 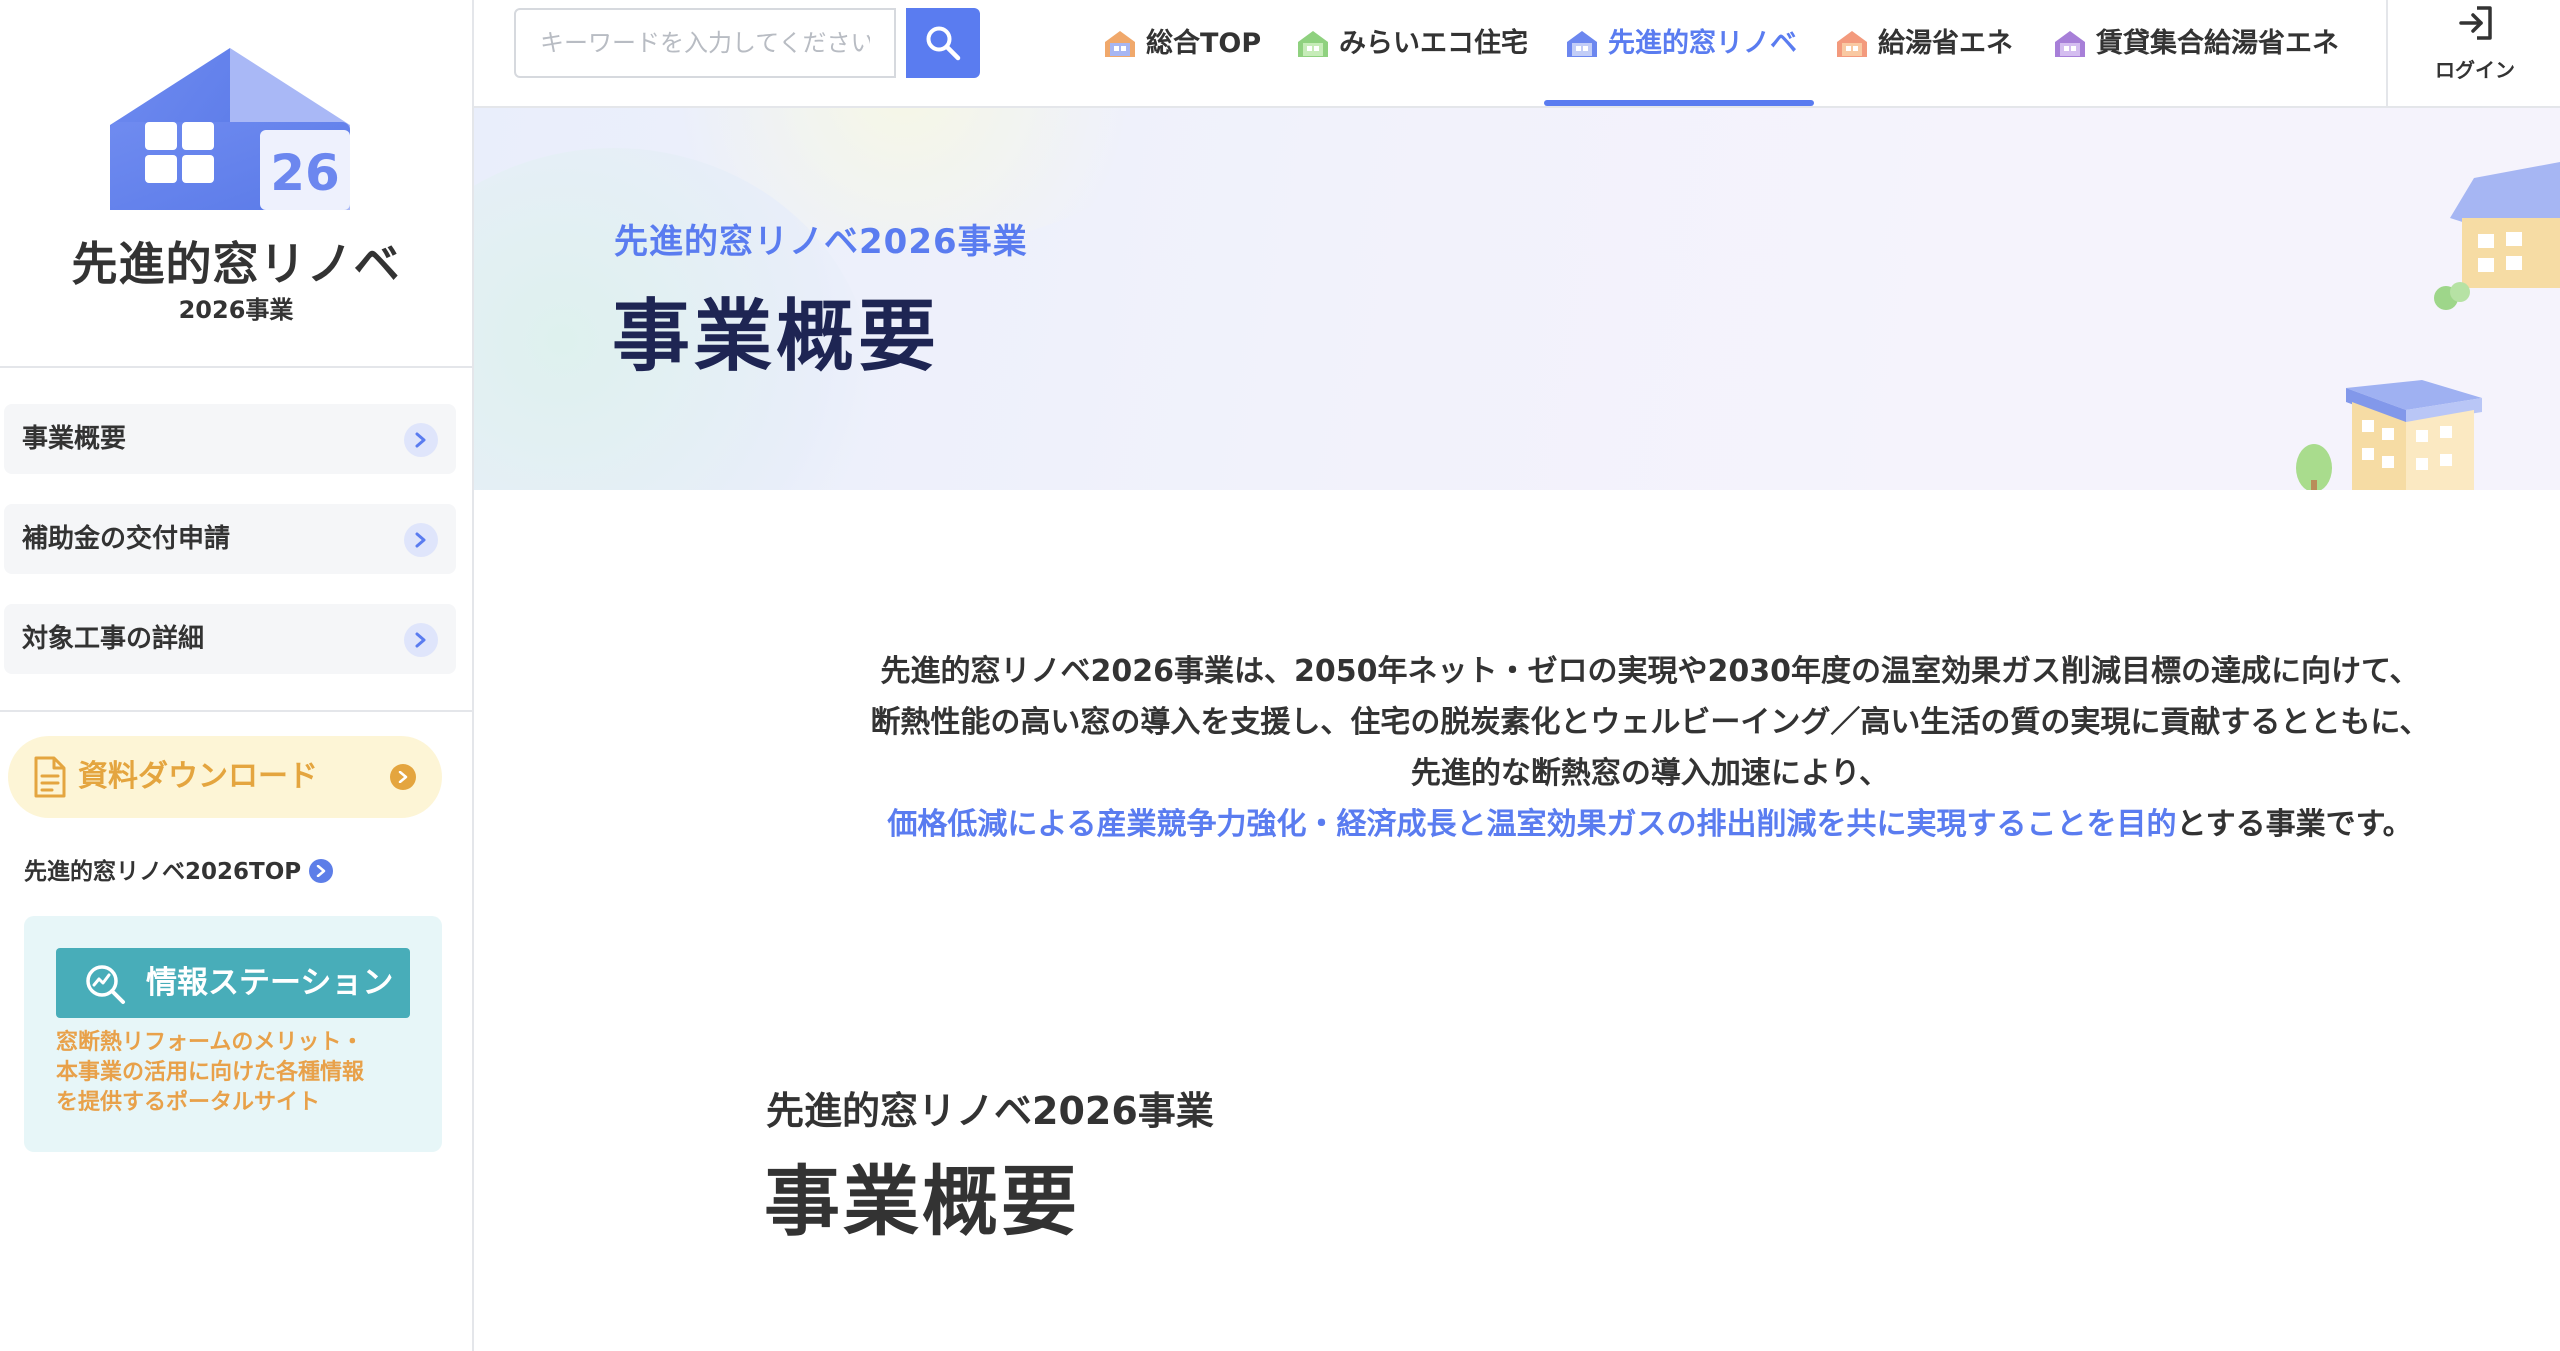 I want to click on header: 総合TOP みらいエコ住宅 先進的窓リノベ 給湯省エネ 賃貸集合給湯省エ, so click(x=1517, y=54).